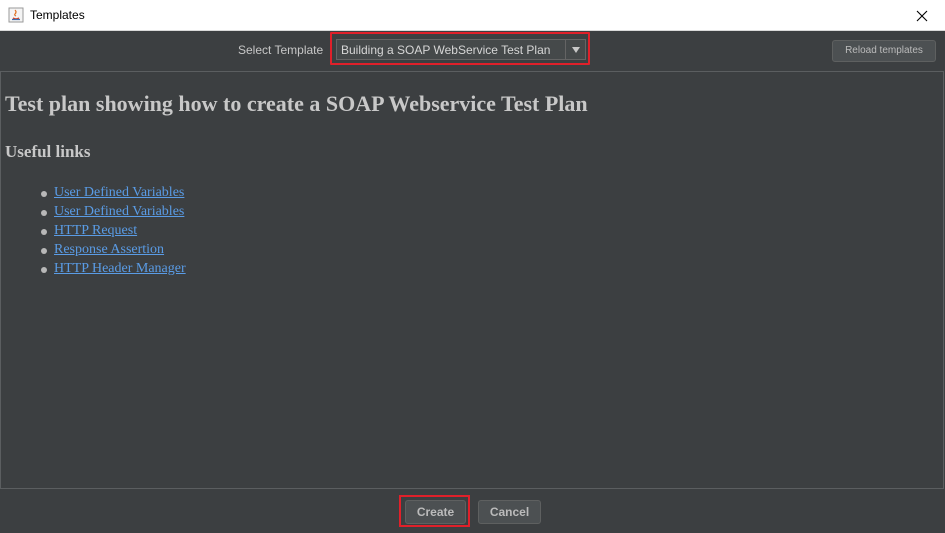 The height and width of the screenshot is (533, 945). Describe the element at coordinates (57, 15) in the screenshot. I see `window-title: Templates` at that location.